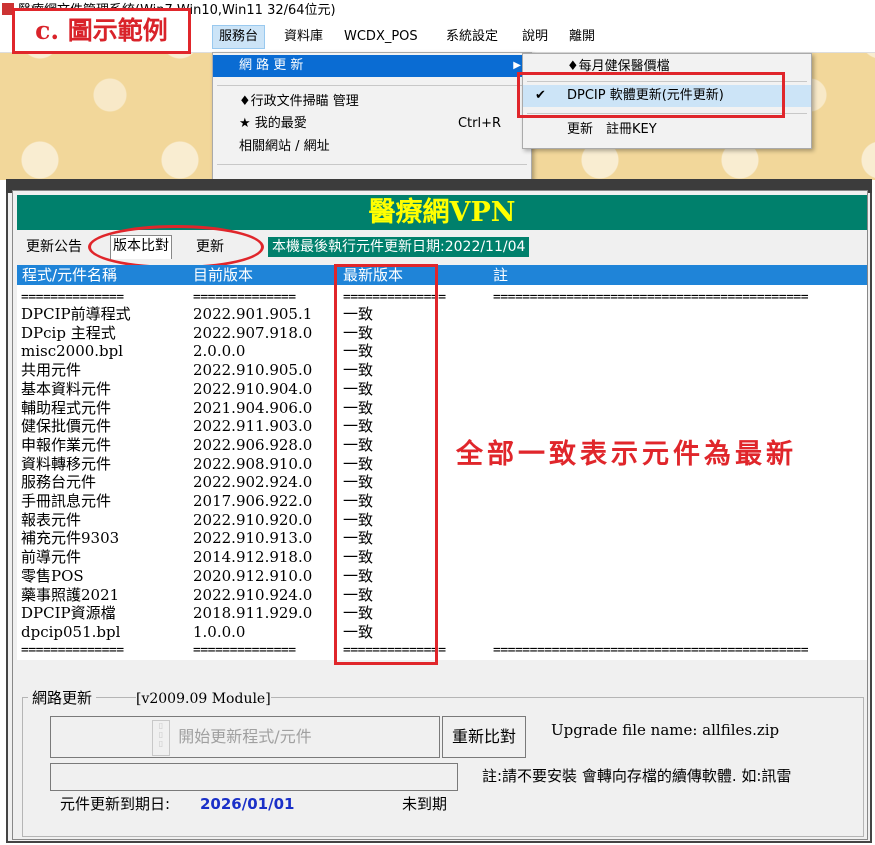  What do you see at coordinates (442, 389) in the screenshot?
I see `table-row: 基本資料元件 2022.910.904.0 一致` at bounding box center [442, 389].